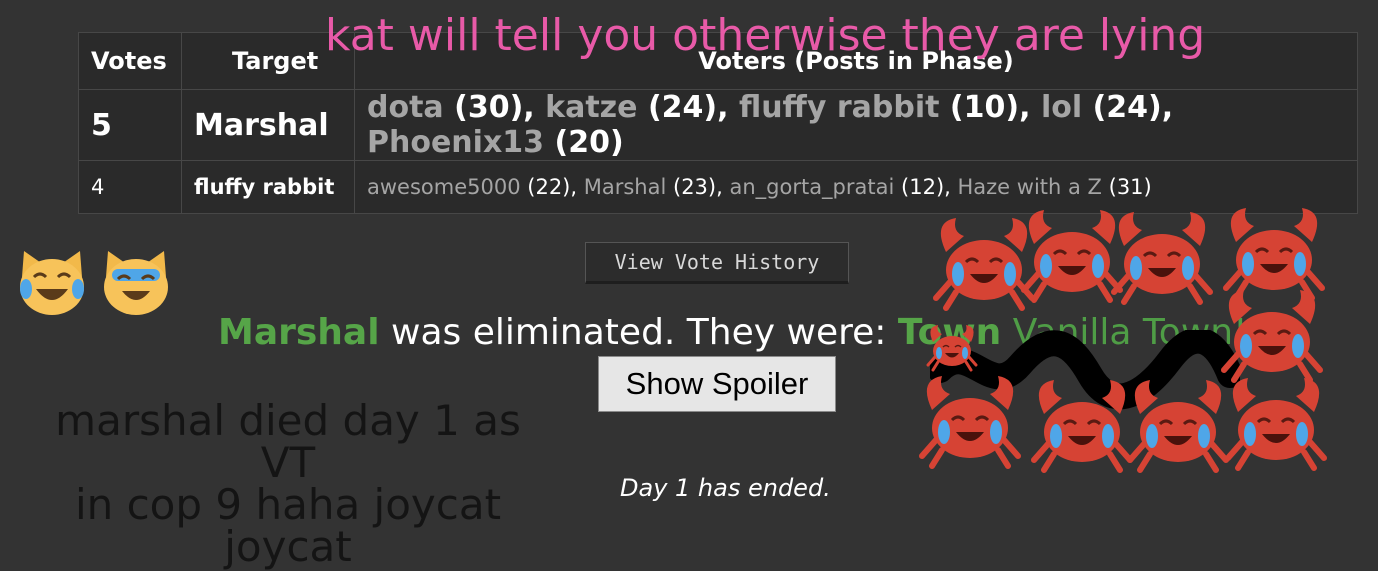  What do you see at coordinates (717, 263) in the screenshot?
I see `view-vote-history-button: View Vote History` at bounding box center [717, 263].